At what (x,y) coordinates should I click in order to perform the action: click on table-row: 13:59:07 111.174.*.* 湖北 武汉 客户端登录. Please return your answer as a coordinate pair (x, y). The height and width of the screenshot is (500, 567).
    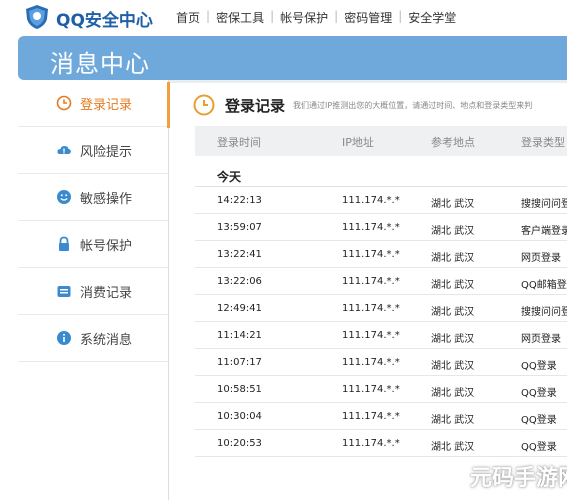
    Looking at the image, I should click on (381, 227).